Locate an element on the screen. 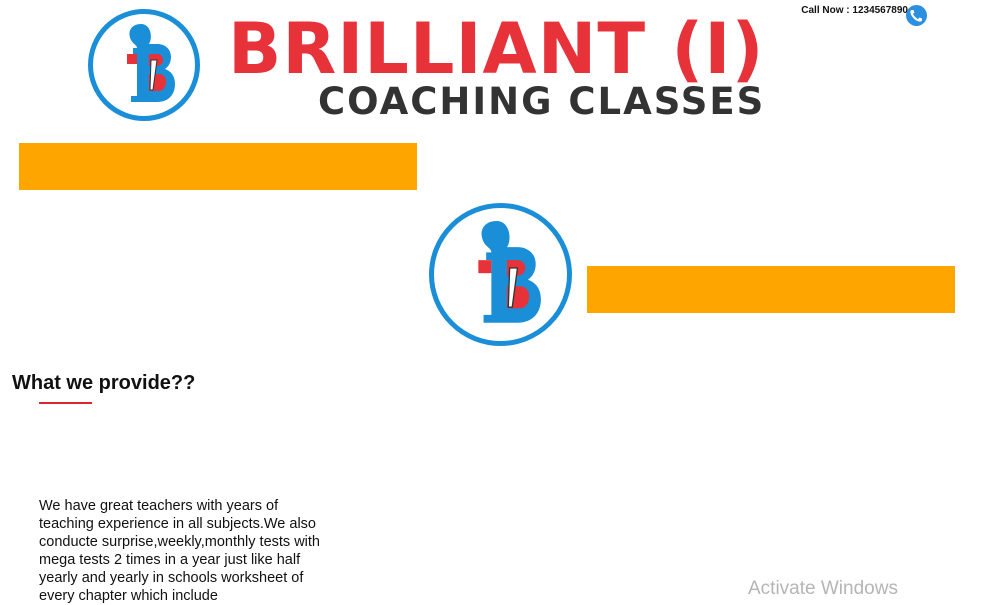  phone-icon is located at coordinates (916, 15).